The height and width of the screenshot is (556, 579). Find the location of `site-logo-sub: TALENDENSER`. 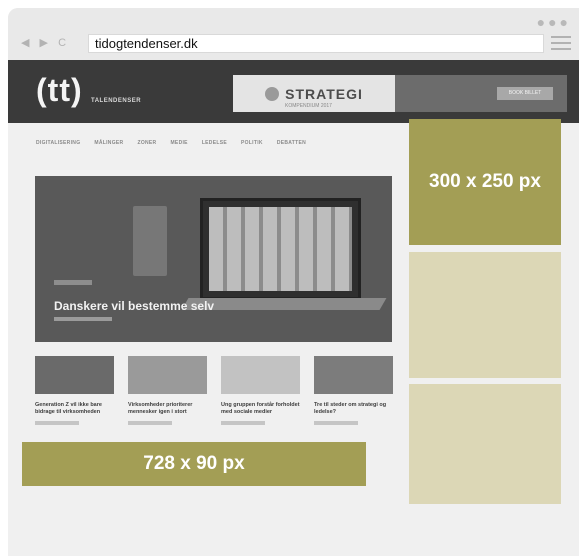

site-logo-sub: TALENDENSER is located at coordinates (116, 101).